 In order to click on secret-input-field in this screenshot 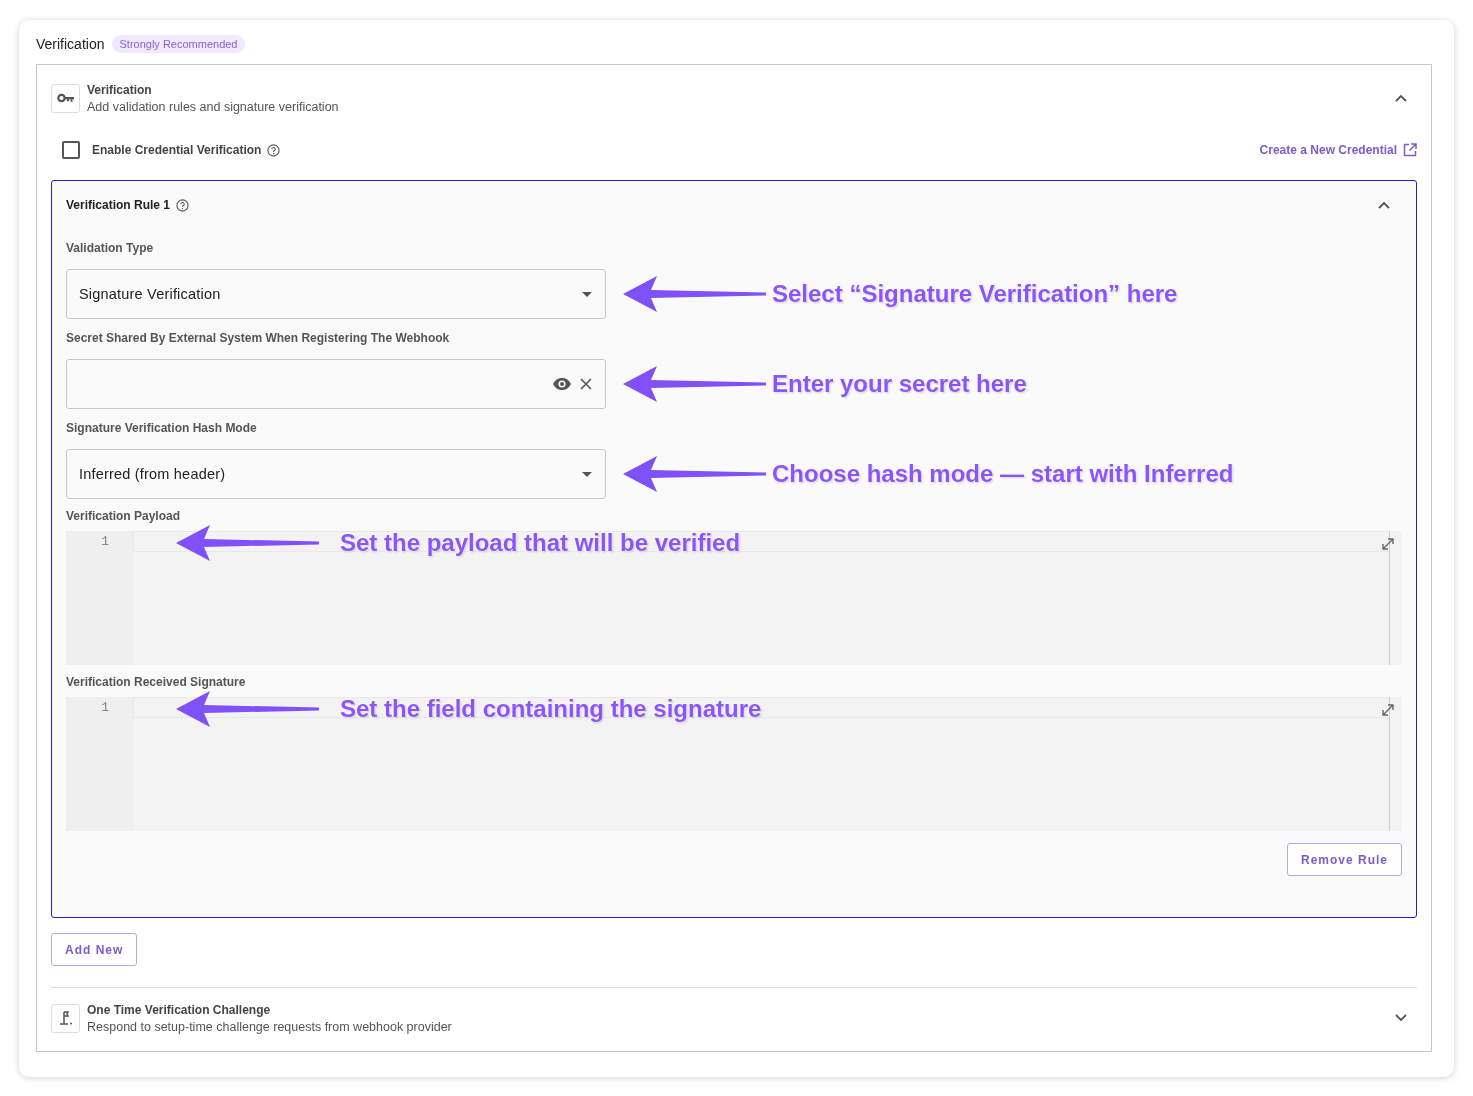, I will do `click(336, 384)`.